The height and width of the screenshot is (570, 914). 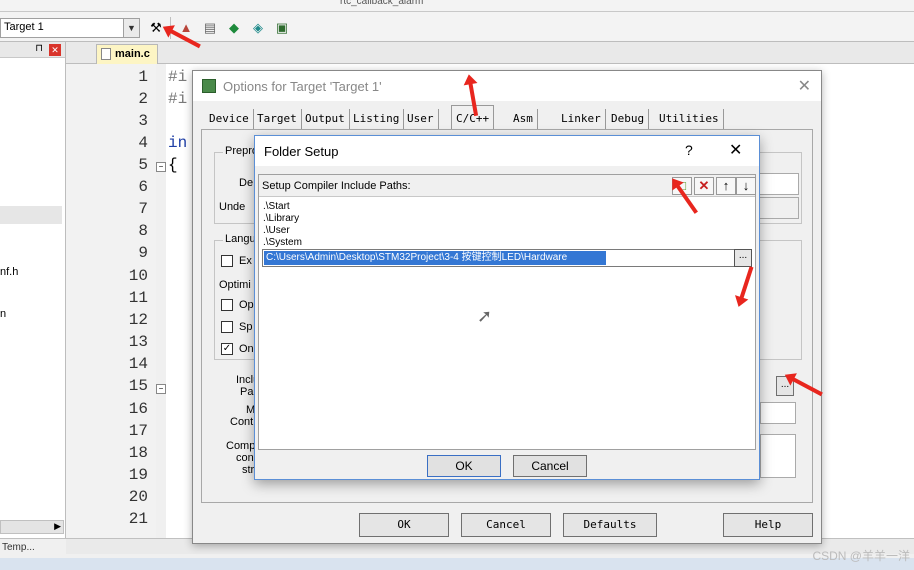 What do you see at coordinates (336, 186) in the screenshot?
I see `include-paths-label: Setup Compiler Include Paths:` at bounding box center [336, 186].